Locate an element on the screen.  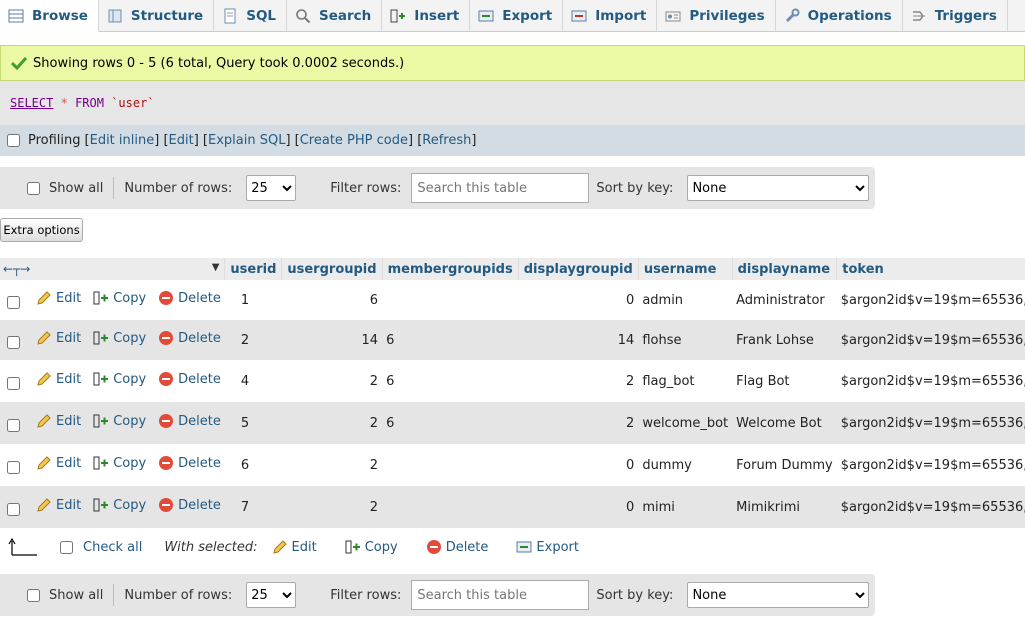
bulk-delete-button: Delete is located at coordinates (457, 547).